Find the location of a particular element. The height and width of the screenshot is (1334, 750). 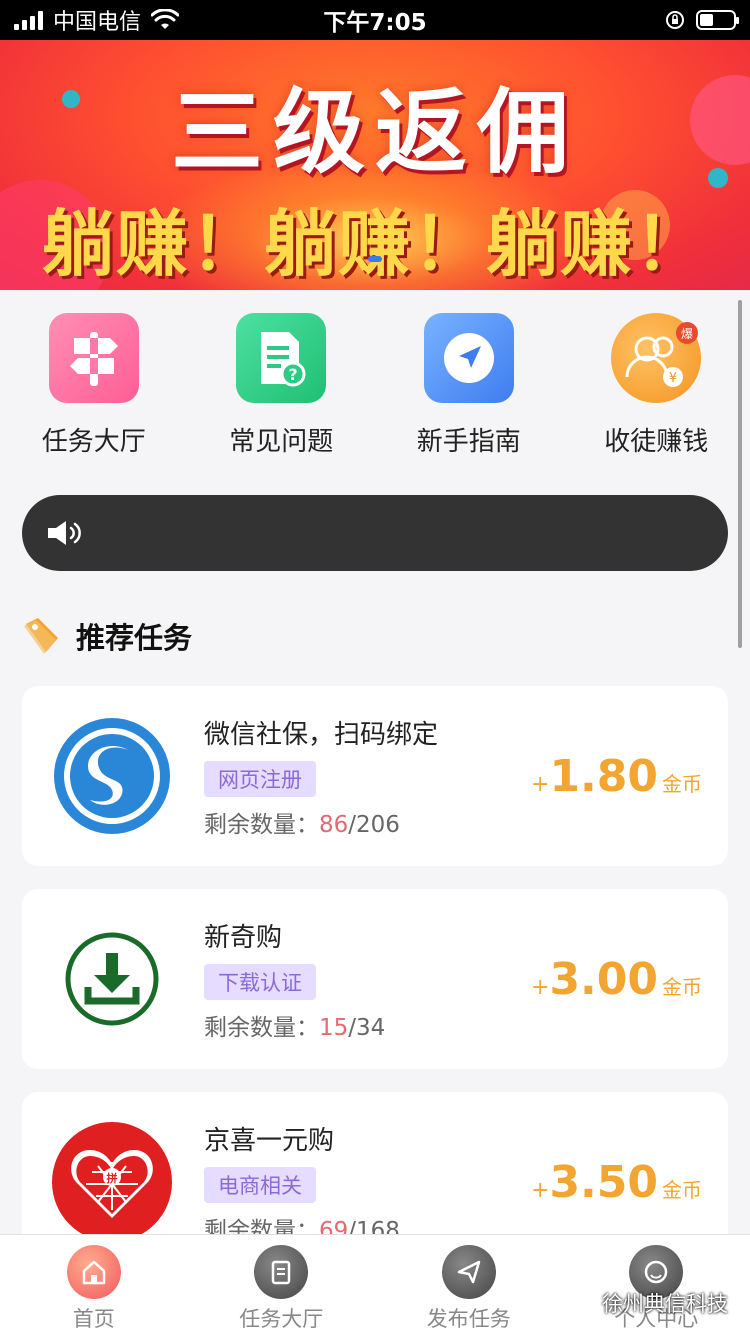

quick-menu: 任务大厅 ? 常见问题 新手指南 ¥ 爆 收徒赚钱 is located at coordinates (375, 385).